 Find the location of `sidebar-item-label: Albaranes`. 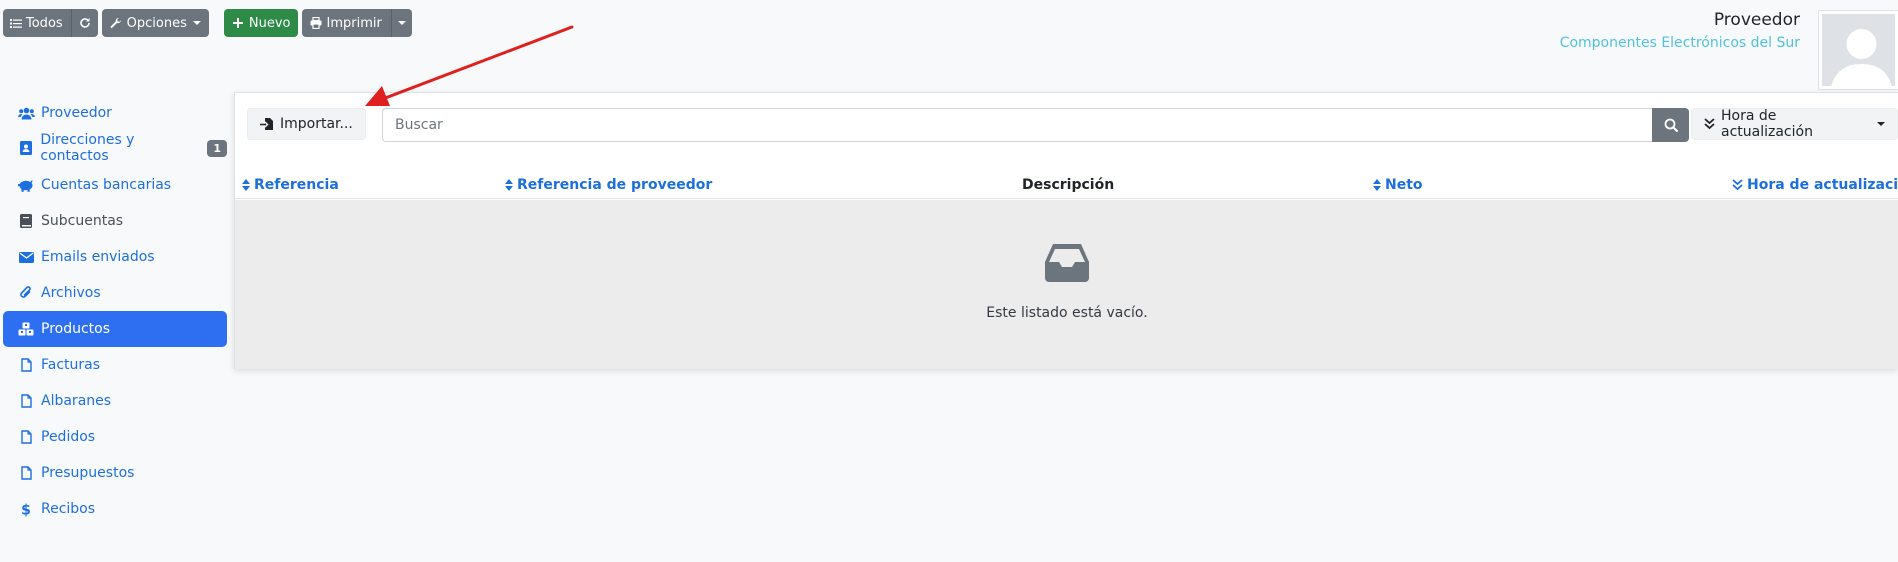

sidebar-item-label: Albaranes is located at coordinates (76, 401).